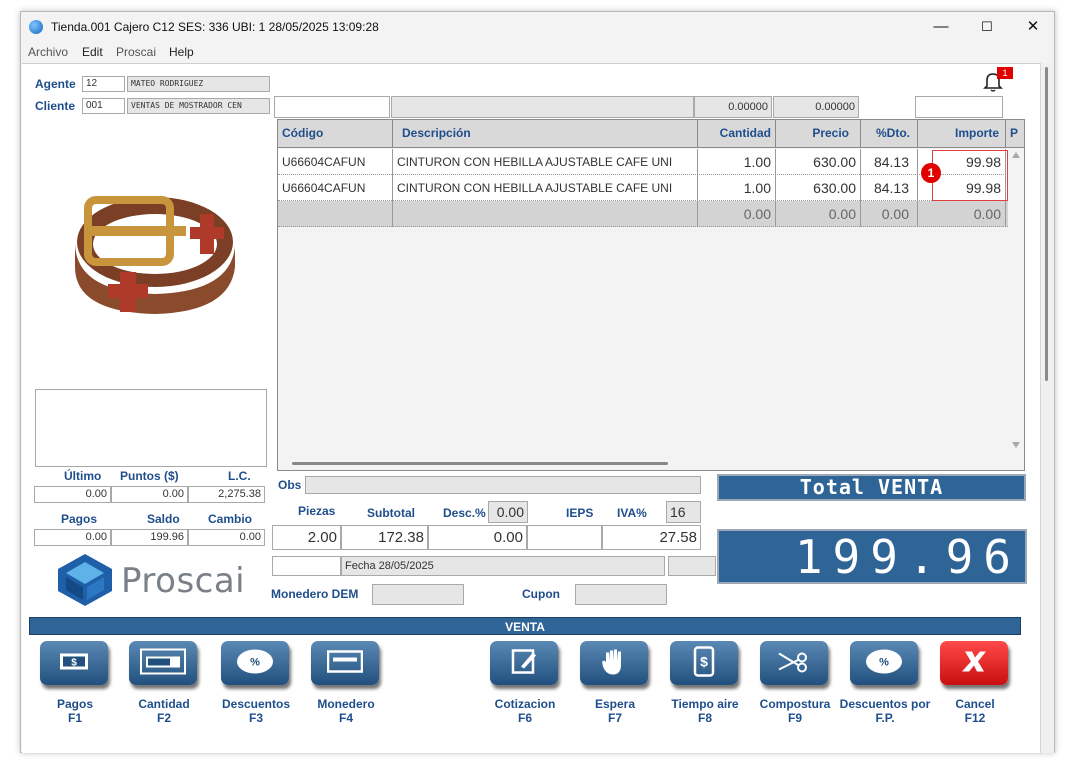 This screenshot has height=761, width=1078. I want to click on cell-dto: 84.13, so click(889, 162).